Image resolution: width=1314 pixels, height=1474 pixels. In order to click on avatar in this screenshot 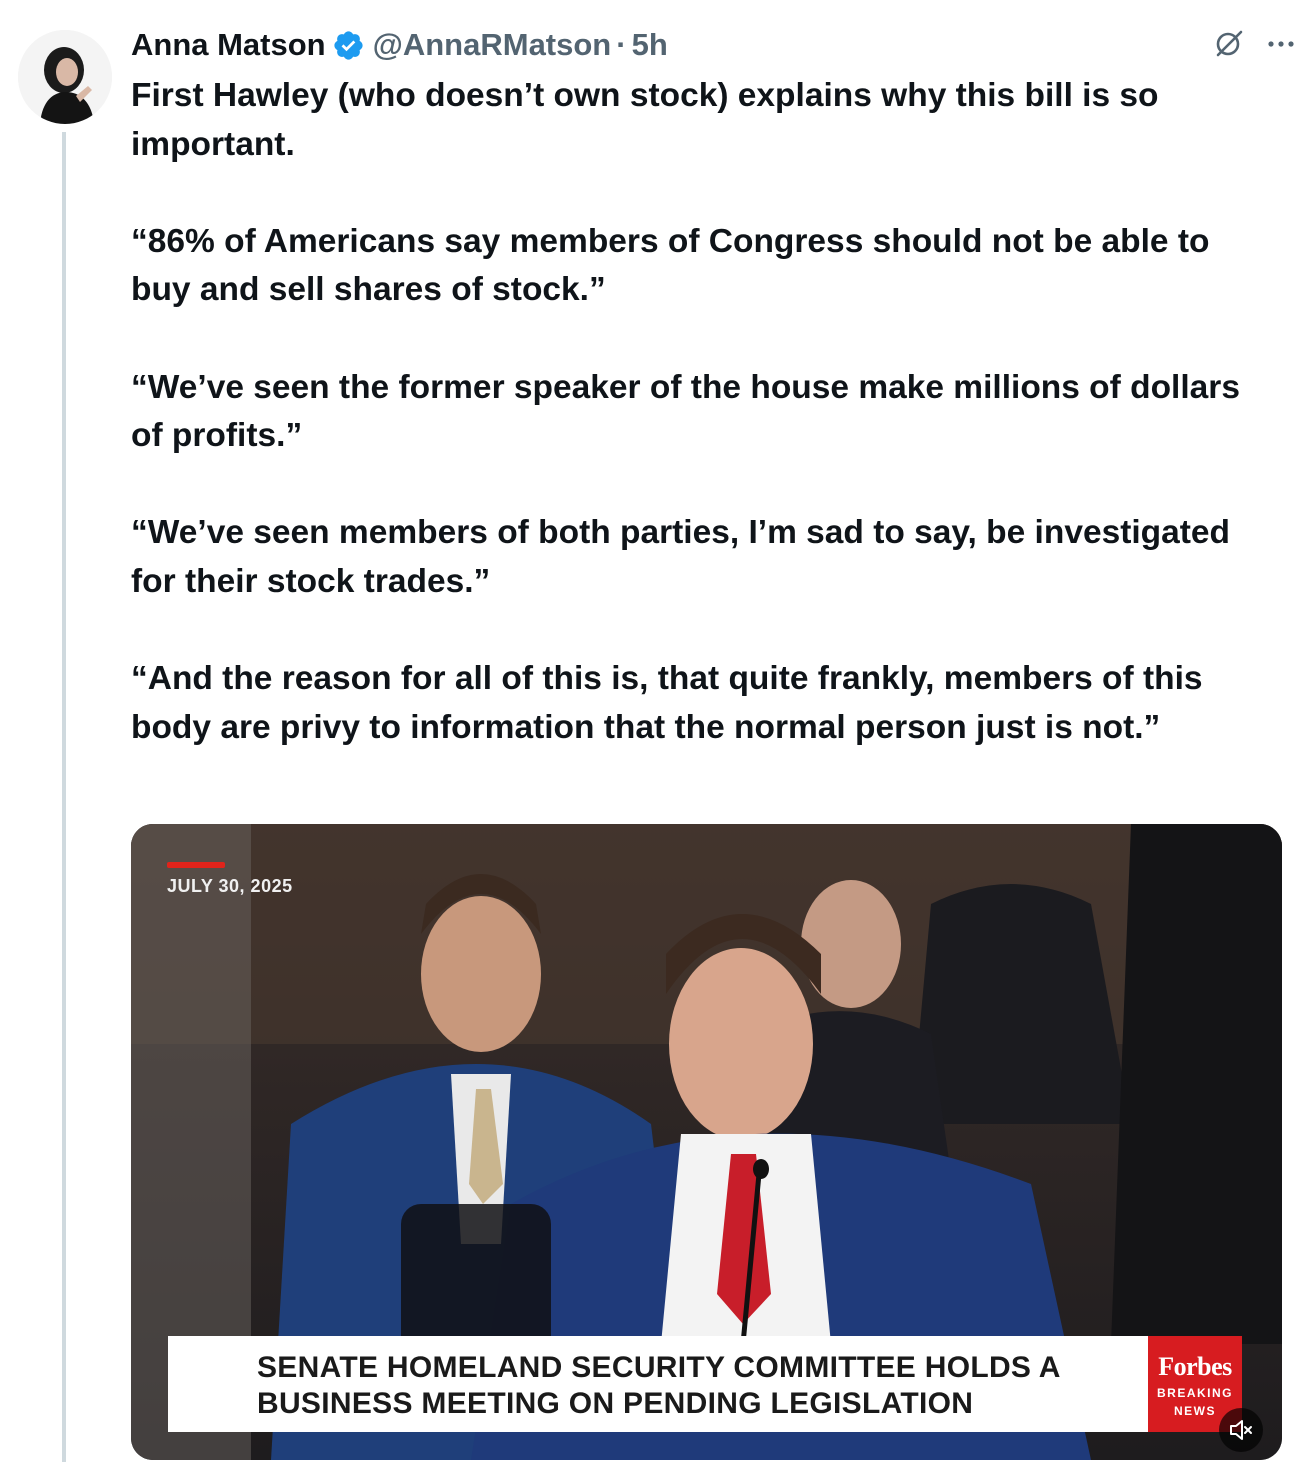, I will do `click(65, 77)`.